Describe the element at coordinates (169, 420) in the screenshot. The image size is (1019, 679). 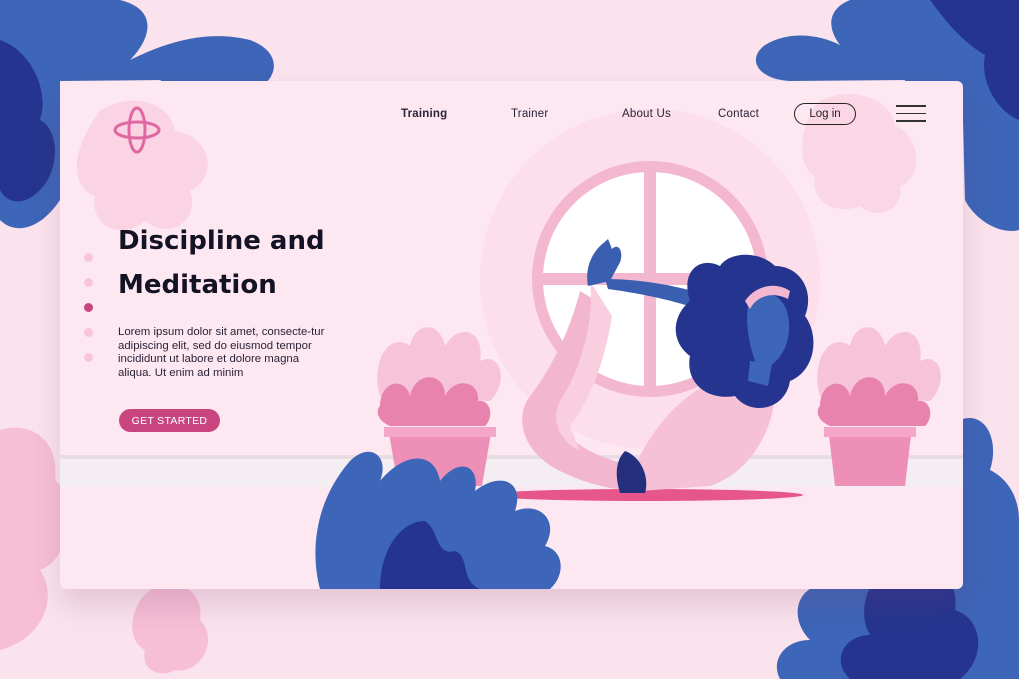
I see `get-started-button: GET STARTED` at that location.